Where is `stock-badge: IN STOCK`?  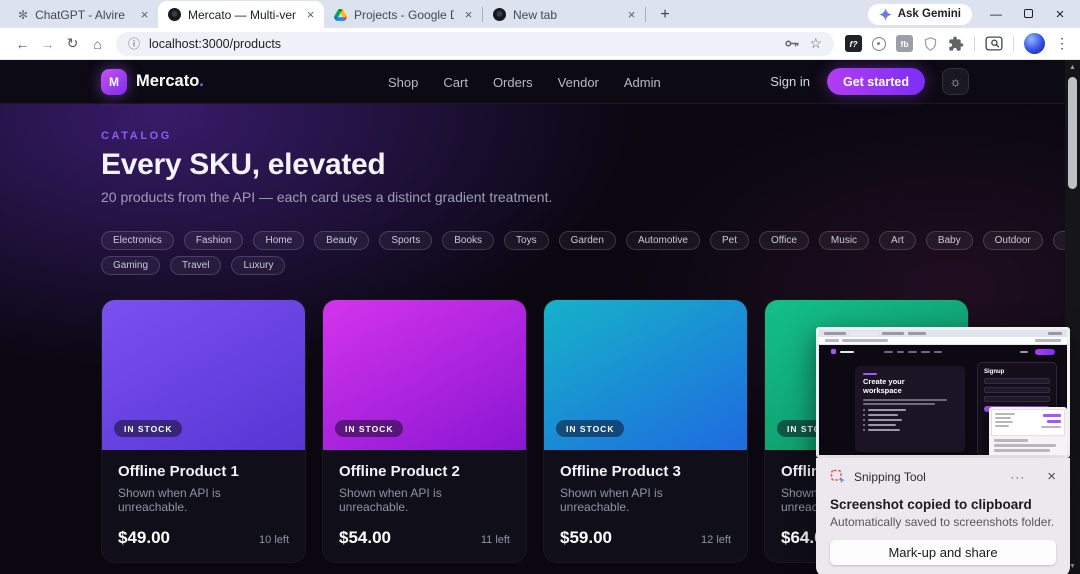
stock-badge: IN STOCK is located at coordinates (148, 428).